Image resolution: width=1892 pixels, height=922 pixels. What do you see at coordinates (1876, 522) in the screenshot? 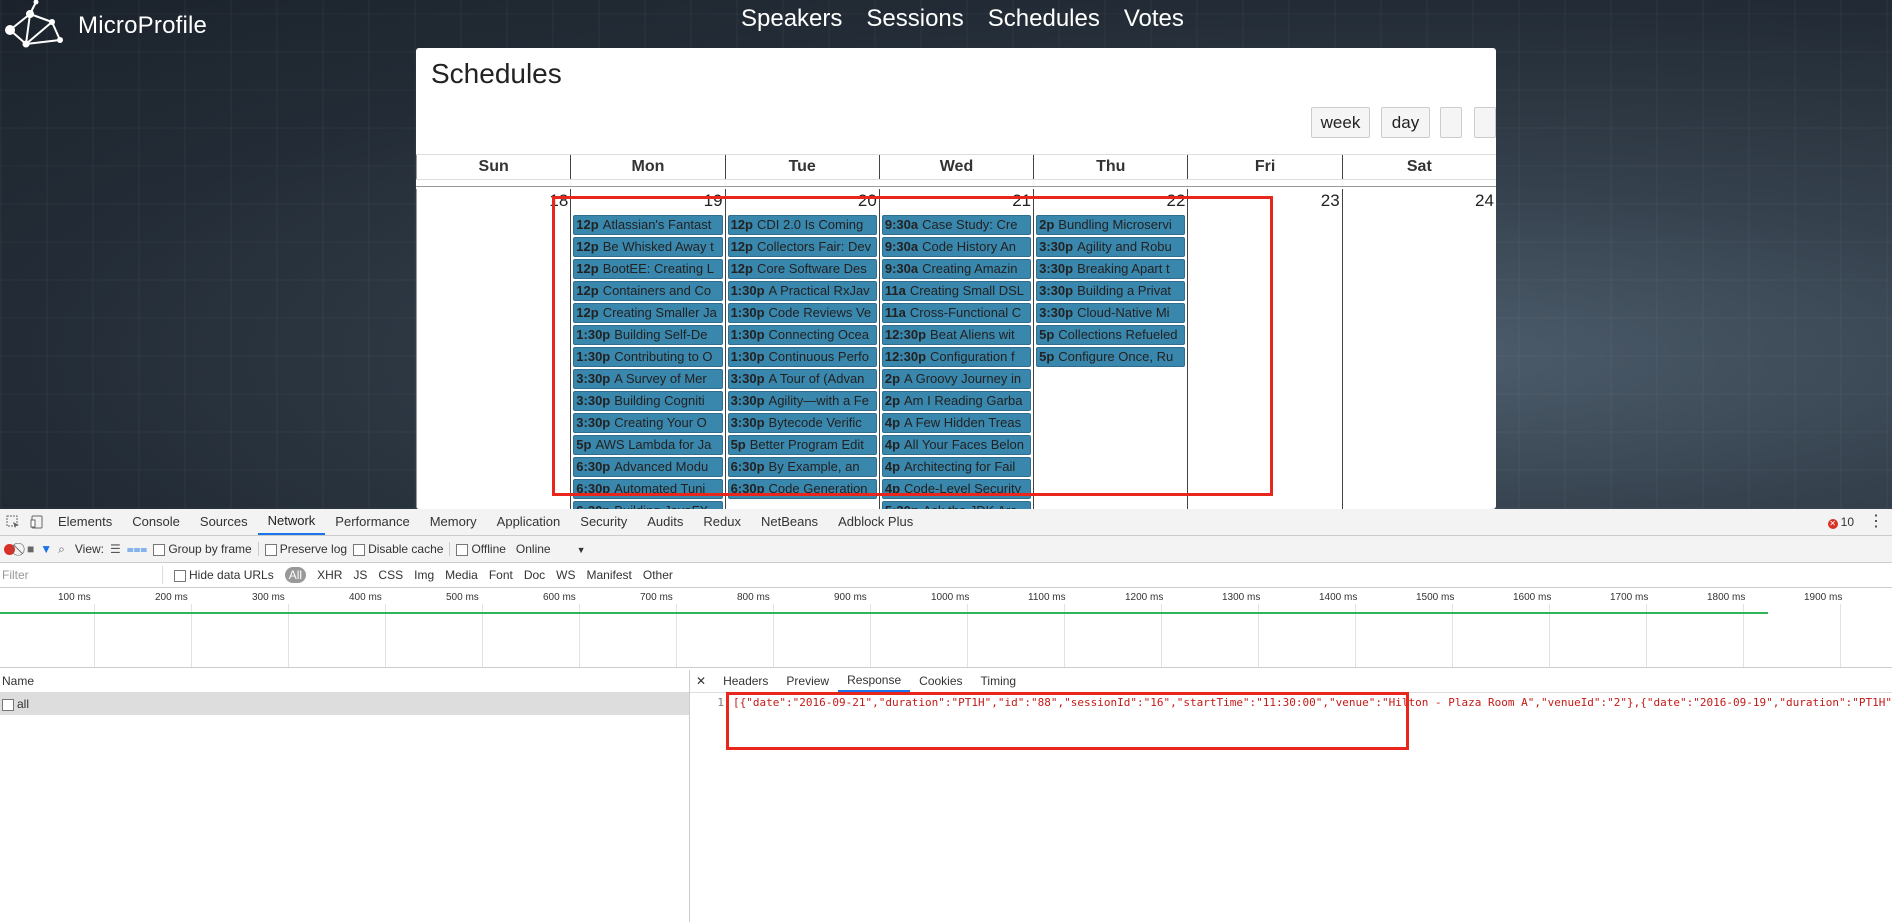
I see `more-options-icon: ⋮` at bounding box center [1876, 522].